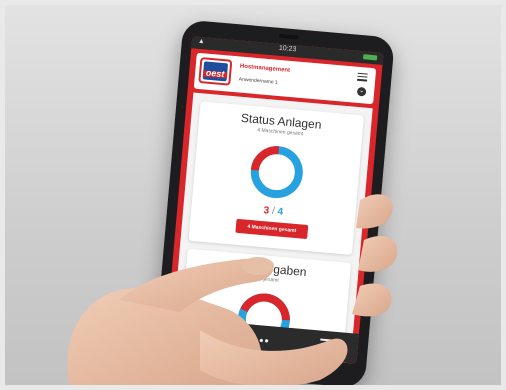  What do you see at coordinates (361, 91) in the screenshot?
I see `chevron-down-icon: ⌄` at bounding box center [361, 91].